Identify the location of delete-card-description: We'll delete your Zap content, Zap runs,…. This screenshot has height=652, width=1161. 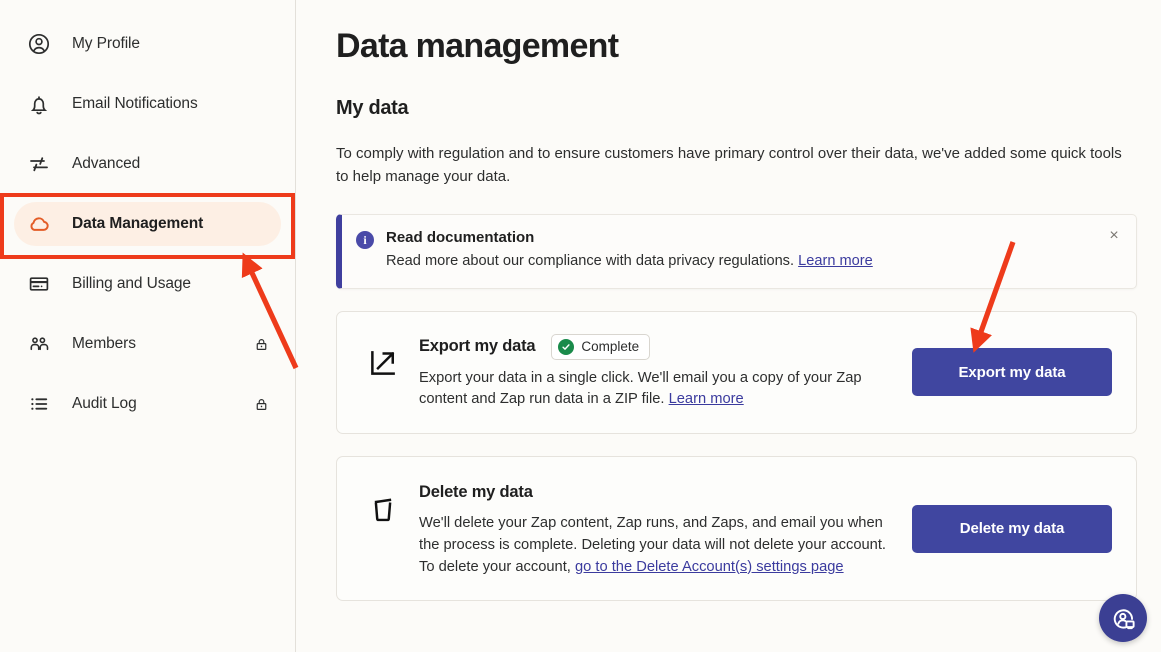
(652, 545).